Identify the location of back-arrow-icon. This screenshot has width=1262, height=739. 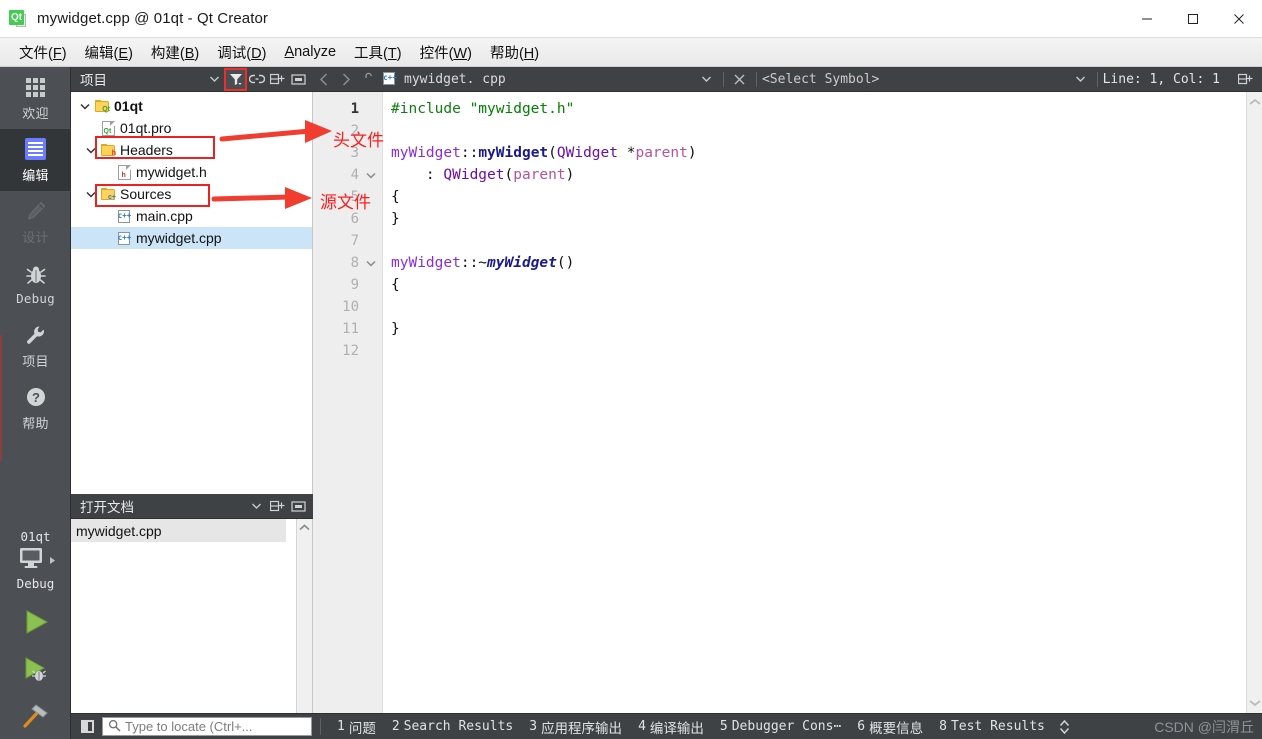
(324, 79).